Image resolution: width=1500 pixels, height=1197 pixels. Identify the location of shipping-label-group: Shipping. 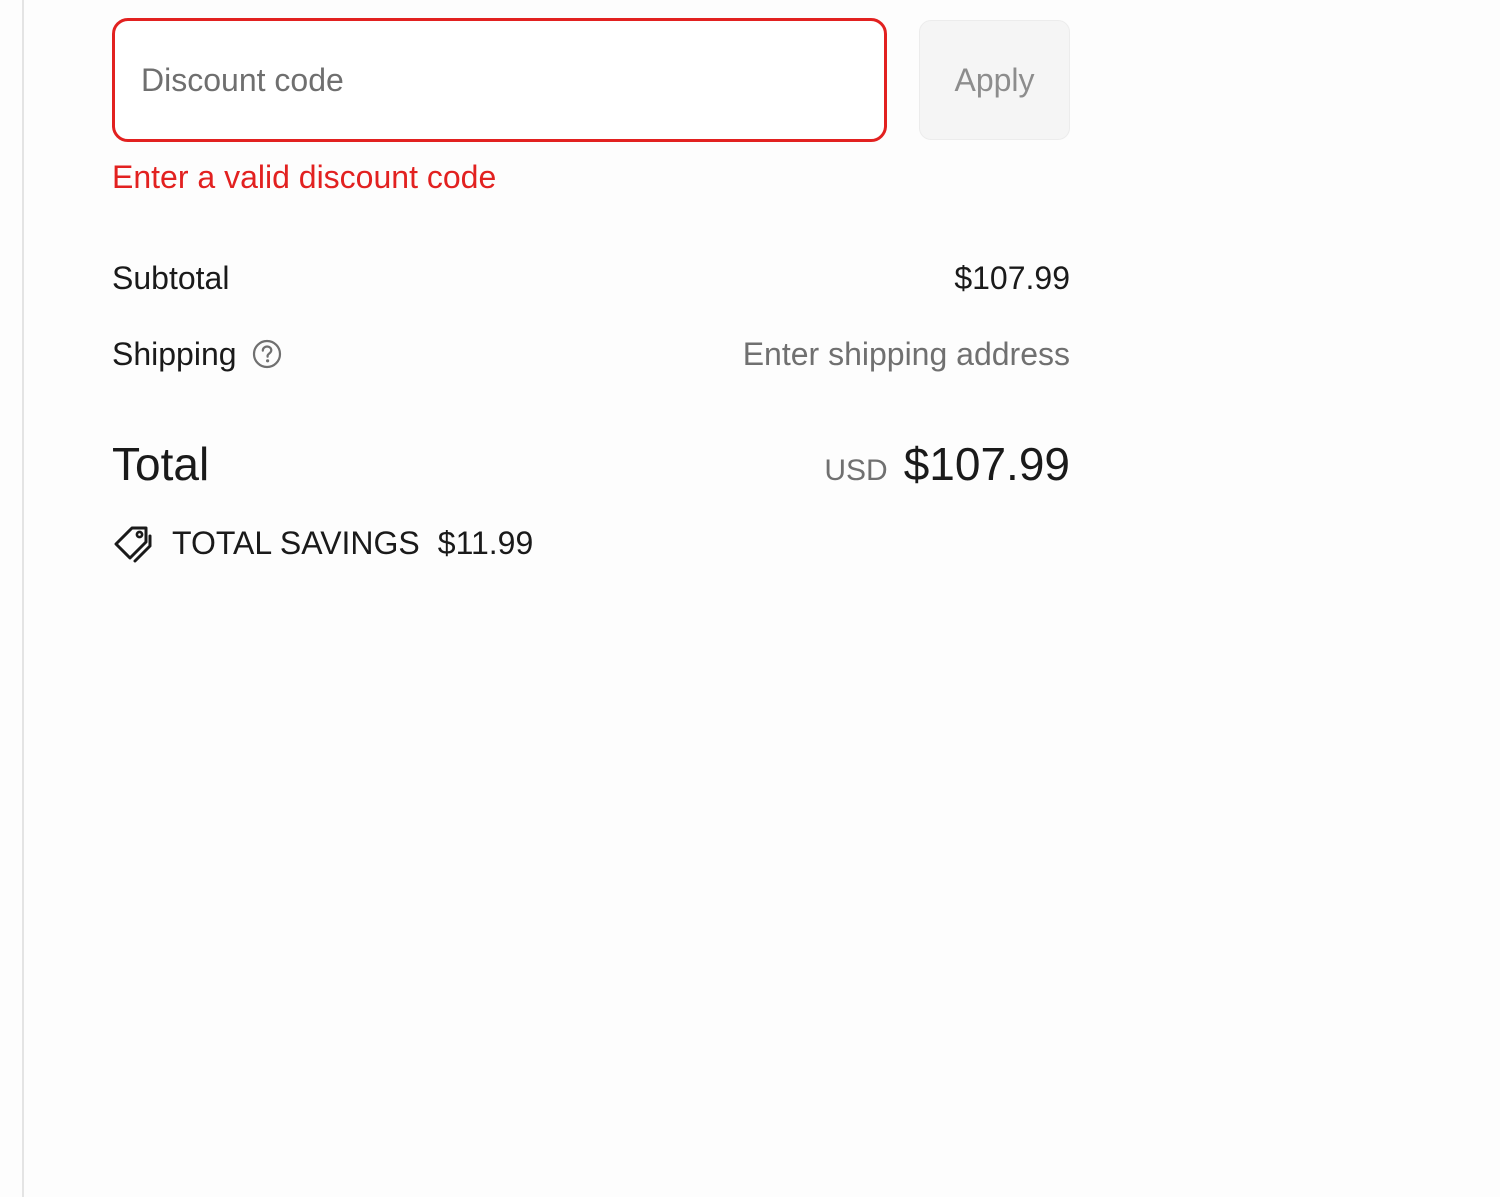
(197, 354).